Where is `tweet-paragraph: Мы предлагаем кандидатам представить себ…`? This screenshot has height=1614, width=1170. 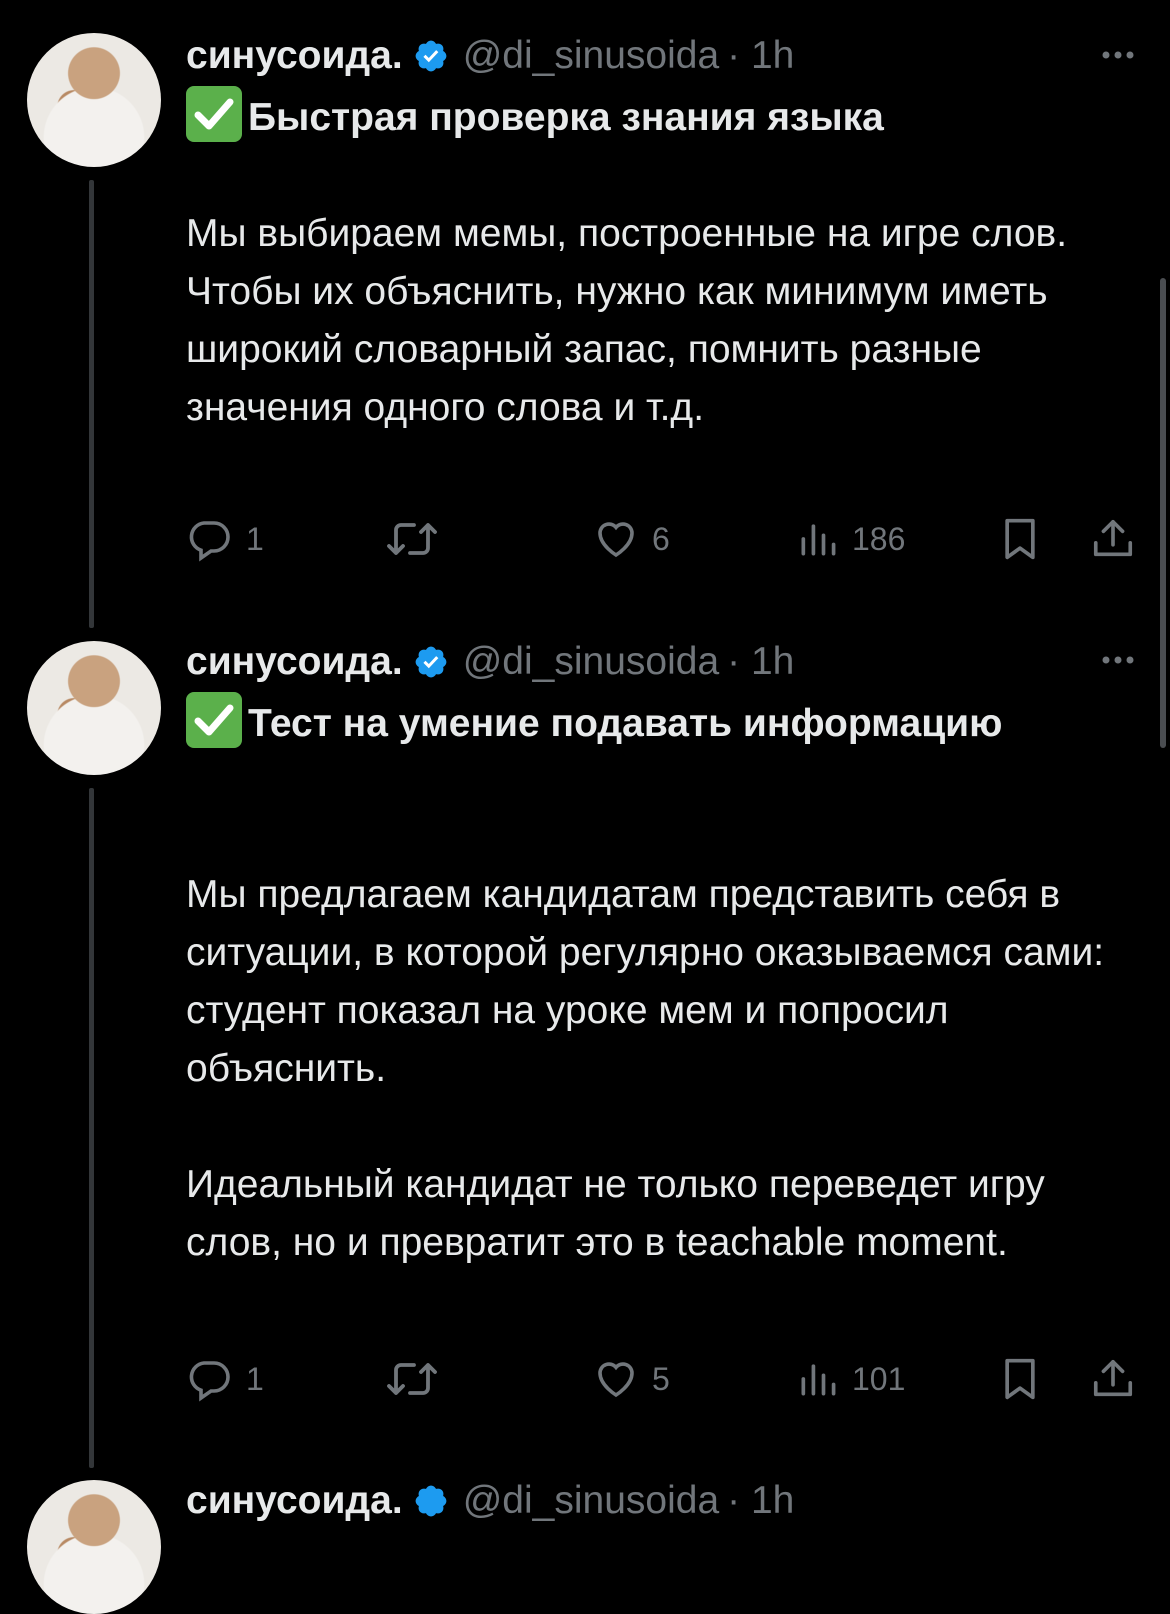
tweet-paragraph: Мы предлагаем кандидатам представить себ… is located at coordinates (645, 981).